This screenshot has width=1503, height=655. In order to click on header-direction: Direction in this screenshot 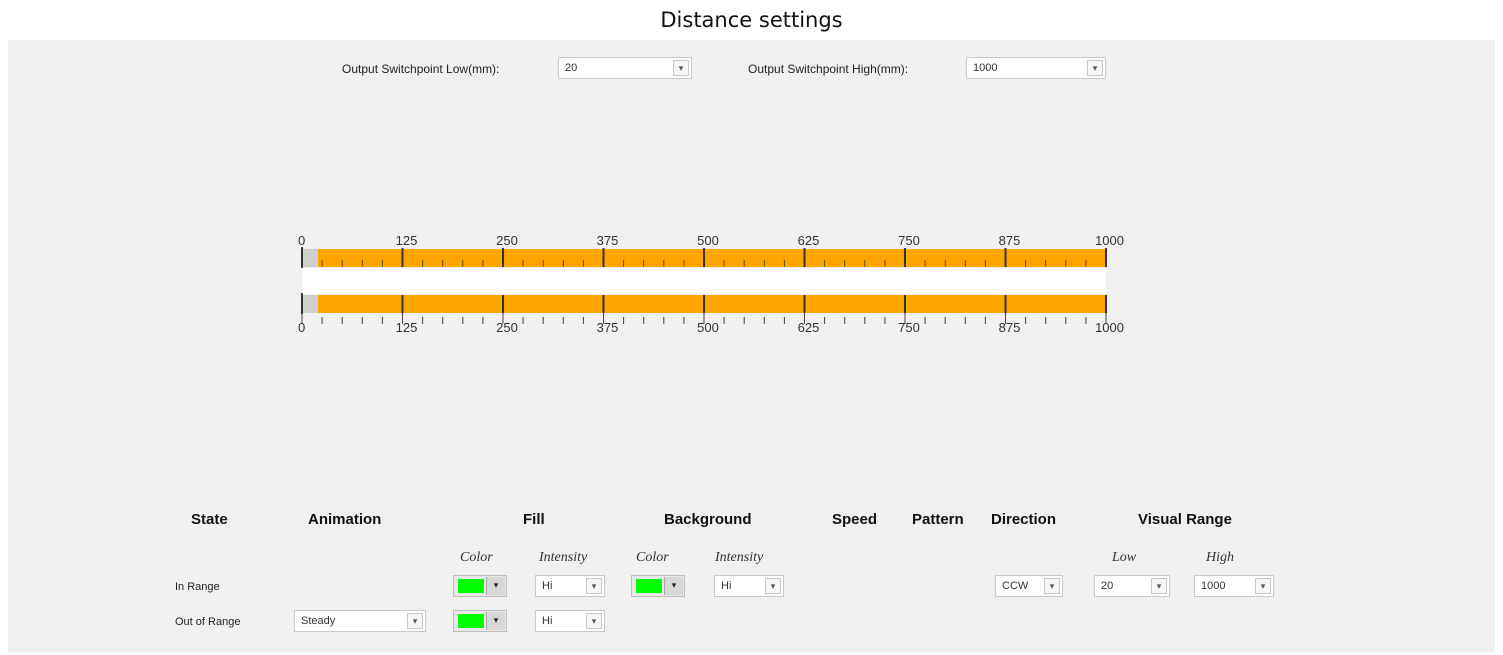, I will do `click(1024, 519)`.